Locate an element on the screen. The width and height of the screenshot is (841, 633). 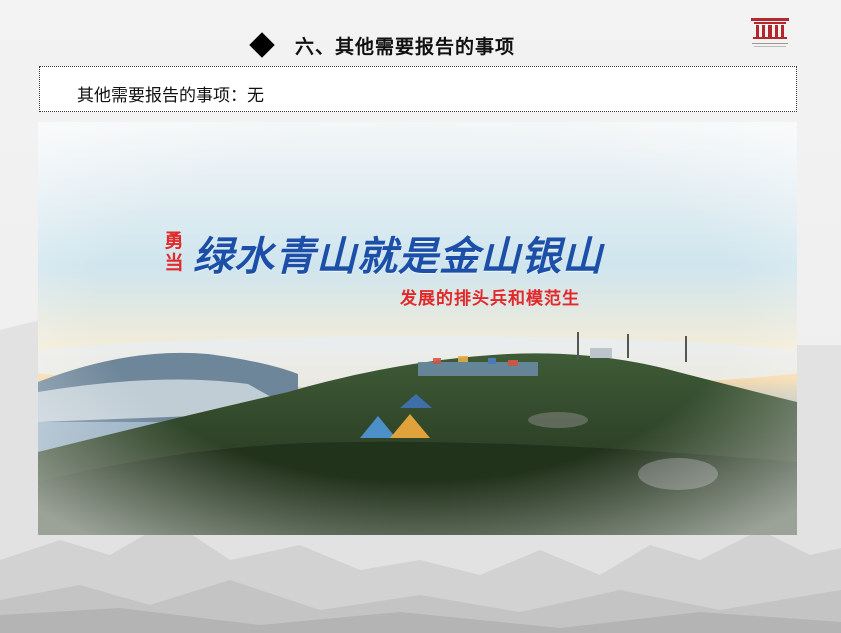
diamond-icon is located at coordinates (262, 45).